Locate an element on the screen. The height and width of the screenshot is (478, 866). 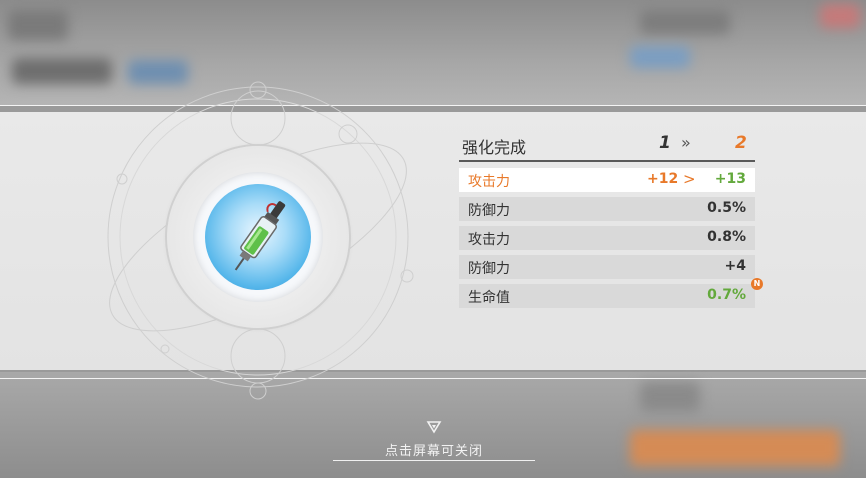
new-badge: N is located at coordinates (757, 284).